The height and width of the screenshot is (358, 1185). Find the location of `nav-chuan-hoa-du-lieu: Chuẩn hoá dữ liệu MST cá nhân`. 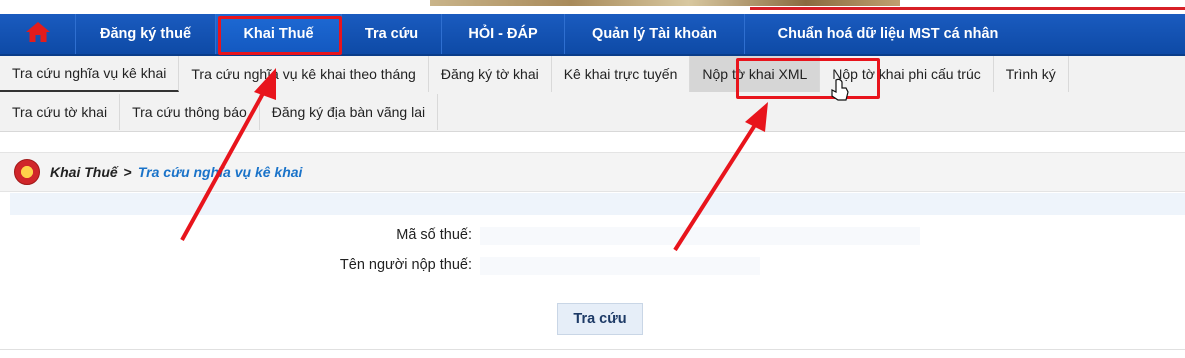

nav-chuan-hoa-du-lieu: Chuẩn hoá dữ liệu MST cá nhân is located at coordinates (888, 34).